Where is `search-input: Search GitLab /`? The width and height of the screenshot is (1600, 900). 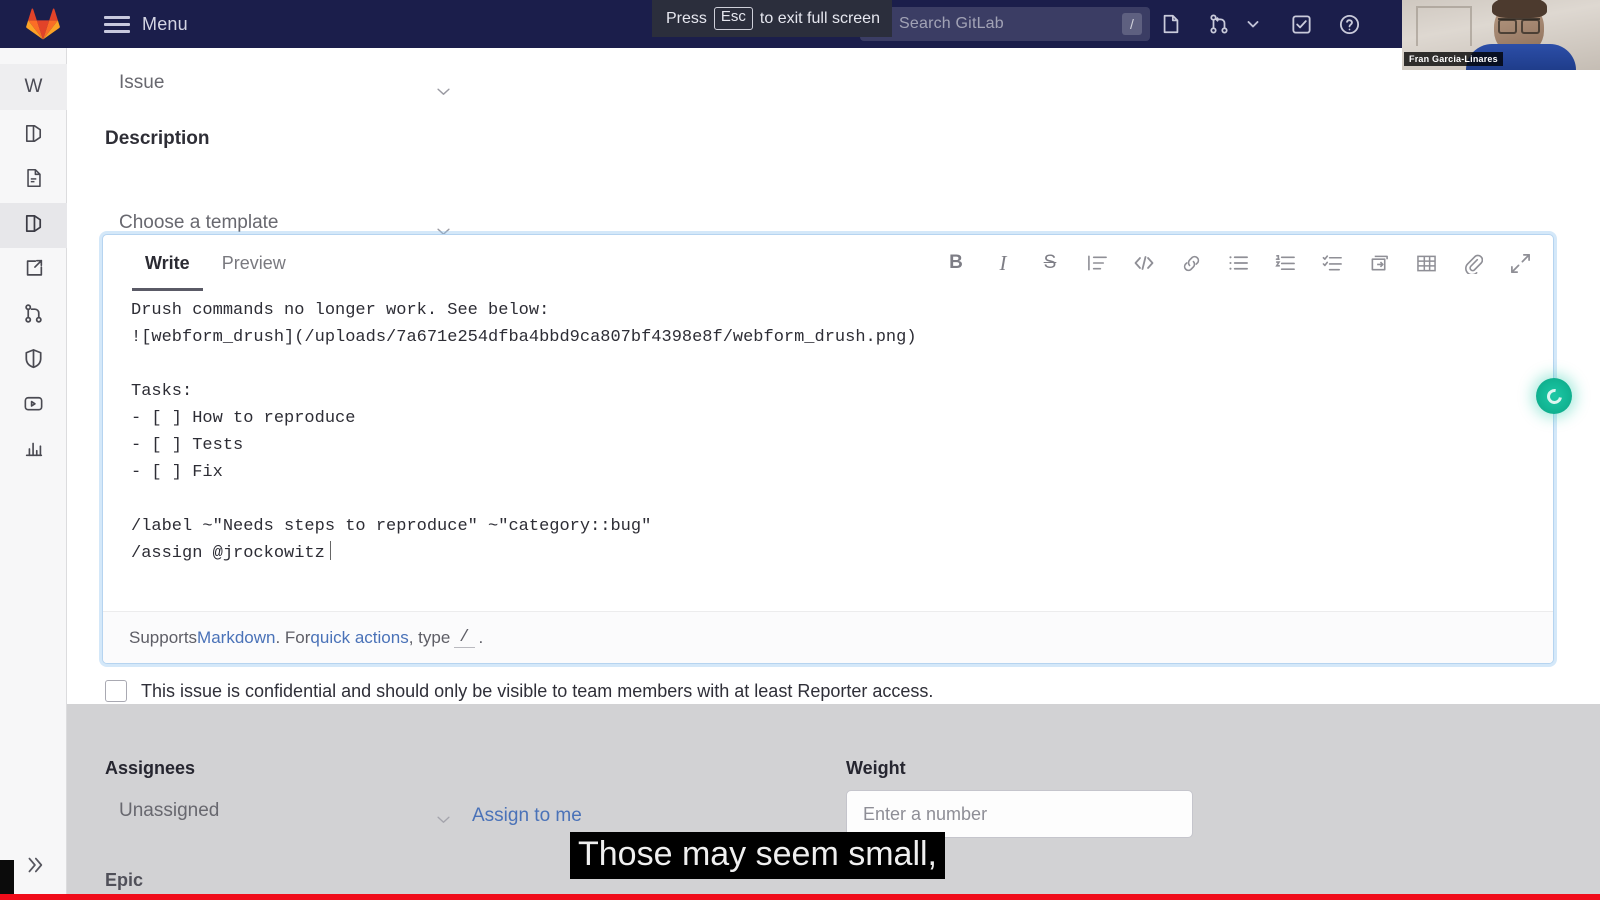 search-input: Search GitLab / is located at coordinates (1005, 24).